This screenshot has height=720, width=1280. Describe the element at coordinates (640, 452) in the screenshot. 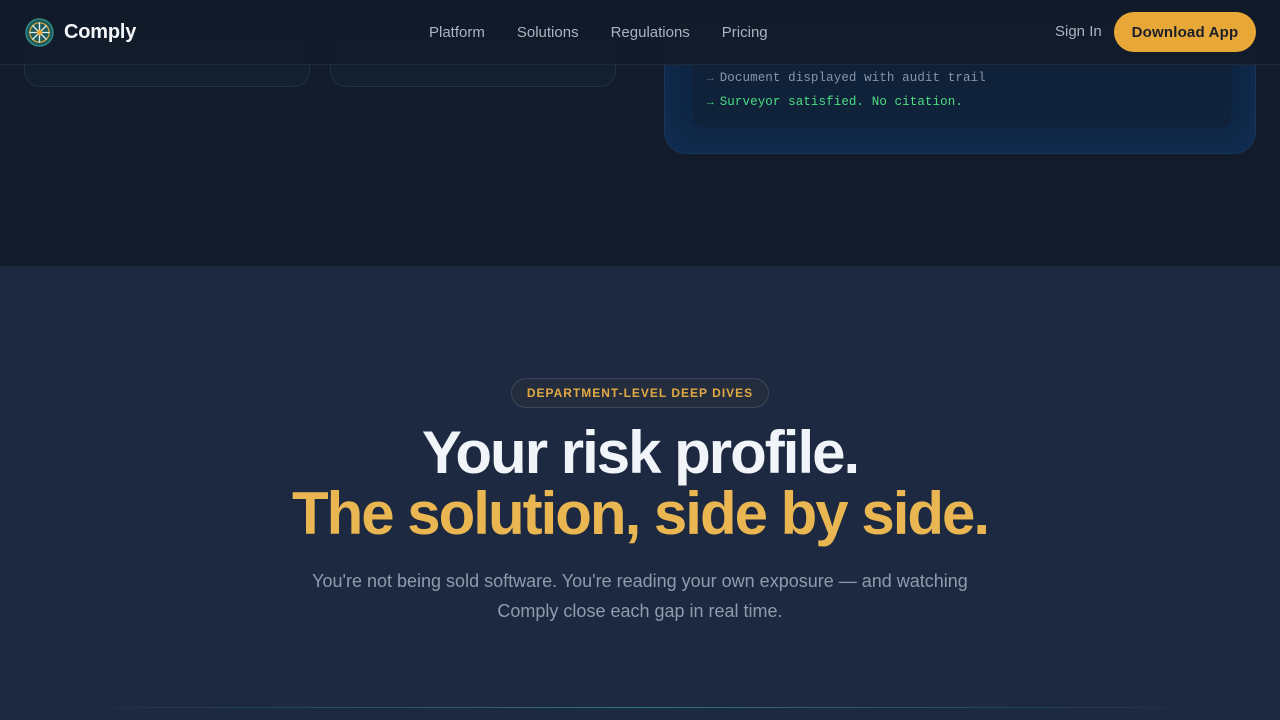

I see `hero-headline: Your risk profile.` at that location.